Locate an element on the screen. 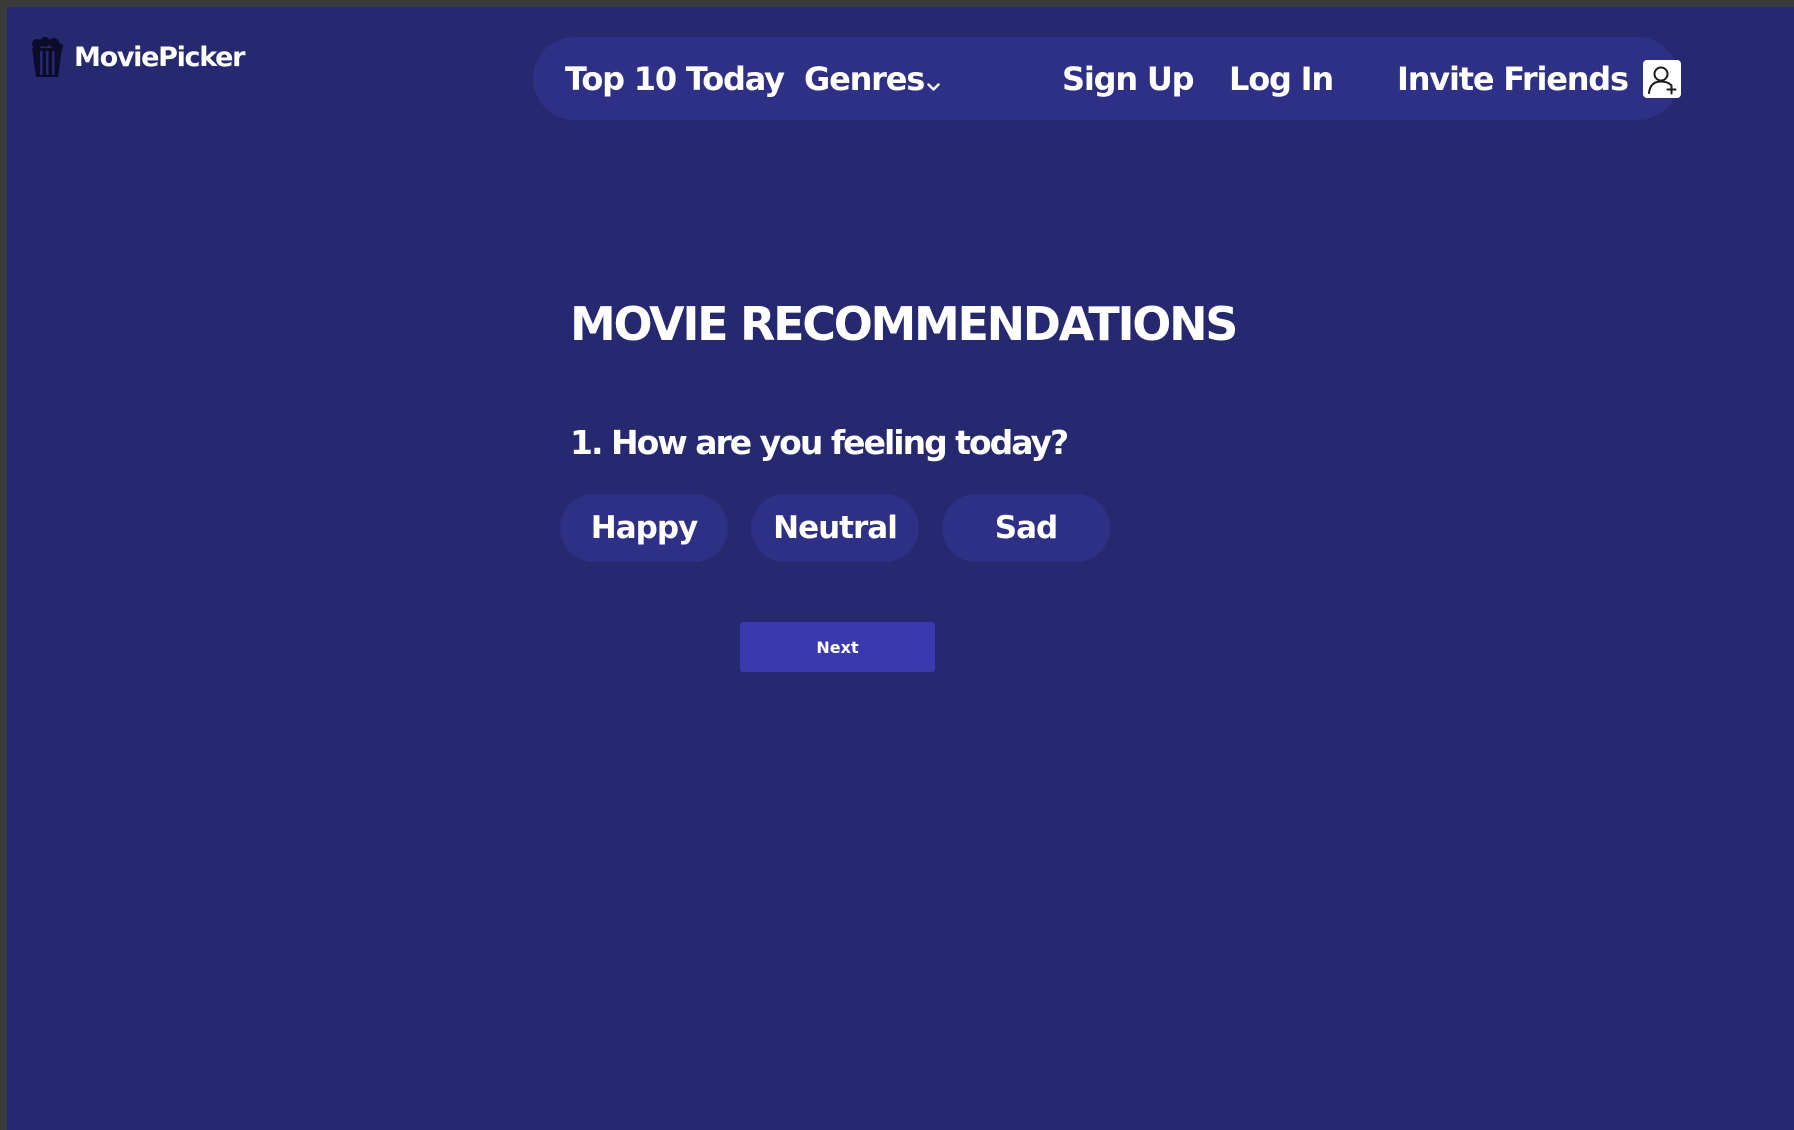 This screenshot has width=1794, height=1130. nav-log-in: Log In is located at coordinates (1281, 78).